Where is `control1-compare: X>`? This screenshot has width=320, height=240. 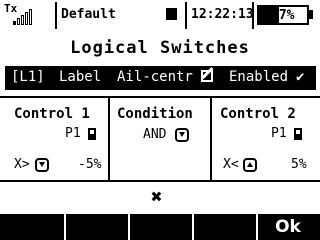
control1-compare: X> is located at coordinates (22, 164).